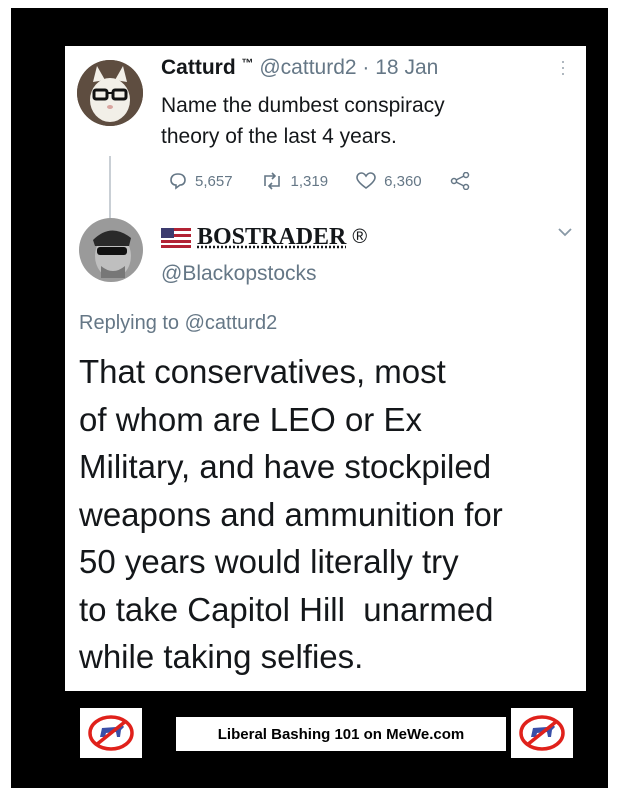 The image size is (617, 800). Describe the element at coordinates (285, 466) in the screenshot. I see `reply-text-line: Military, and have stockpiled` at that location.